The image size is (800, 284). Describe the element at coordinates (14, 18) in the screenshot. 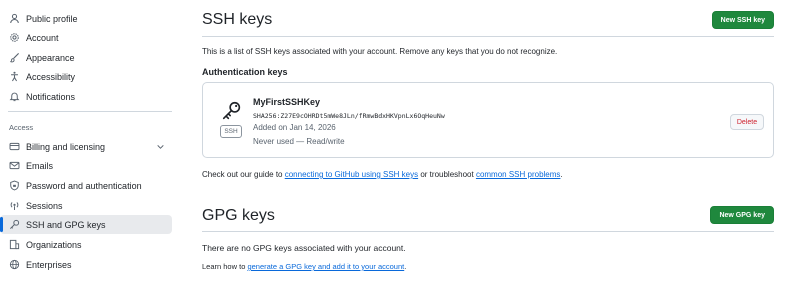

I see `person-icon` at that location.